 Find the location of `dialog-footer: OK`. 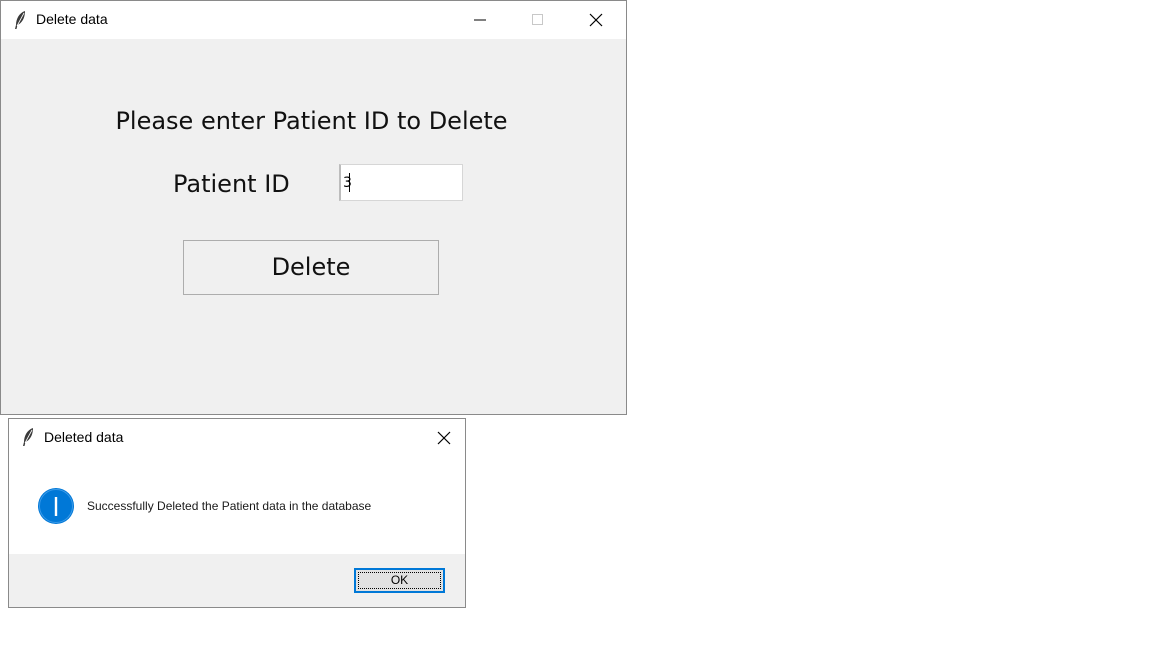

dialog-footer: OK is located at coordinates (237, 580).